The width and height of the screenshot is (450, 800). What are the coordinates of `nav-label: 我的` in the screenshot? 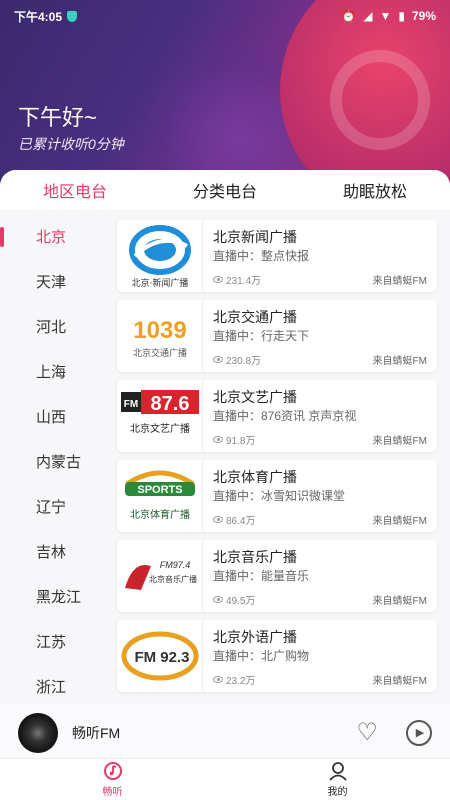 It's located at (337, 792).